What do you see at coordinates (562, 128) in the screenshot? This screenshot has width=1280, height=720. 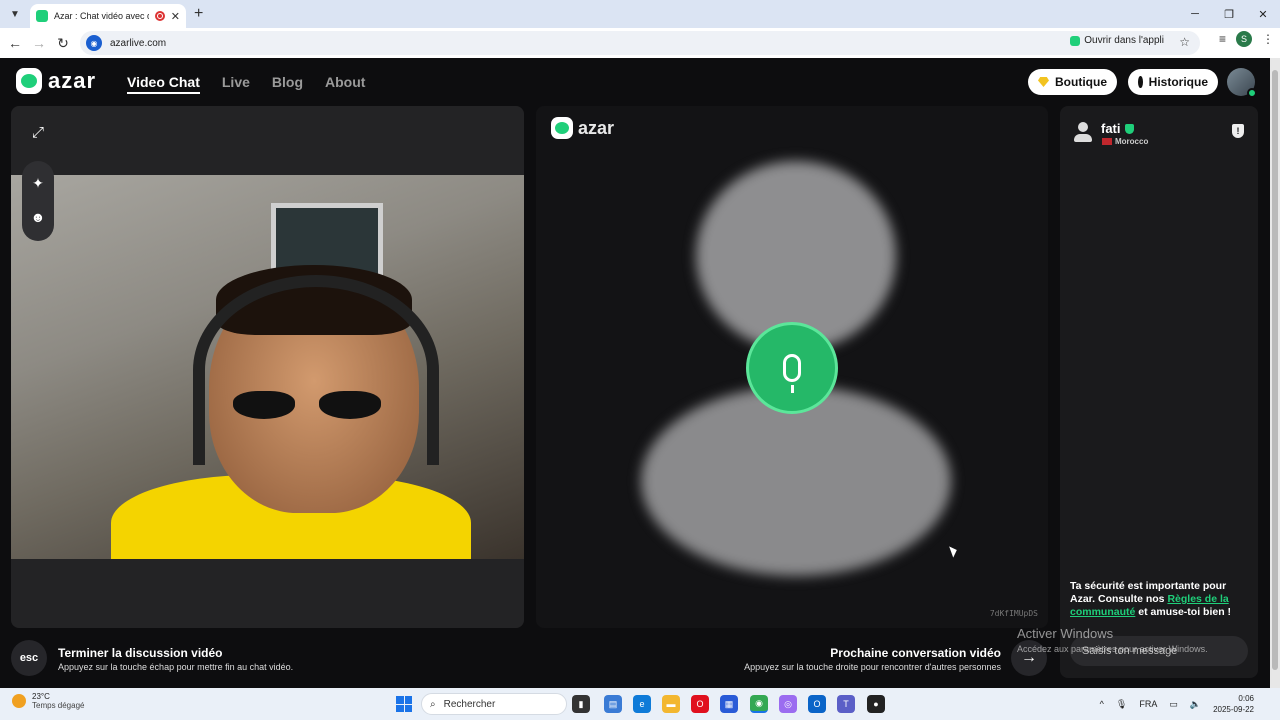 I see `azar-watermark-icon` at bounding box center [562, 128].